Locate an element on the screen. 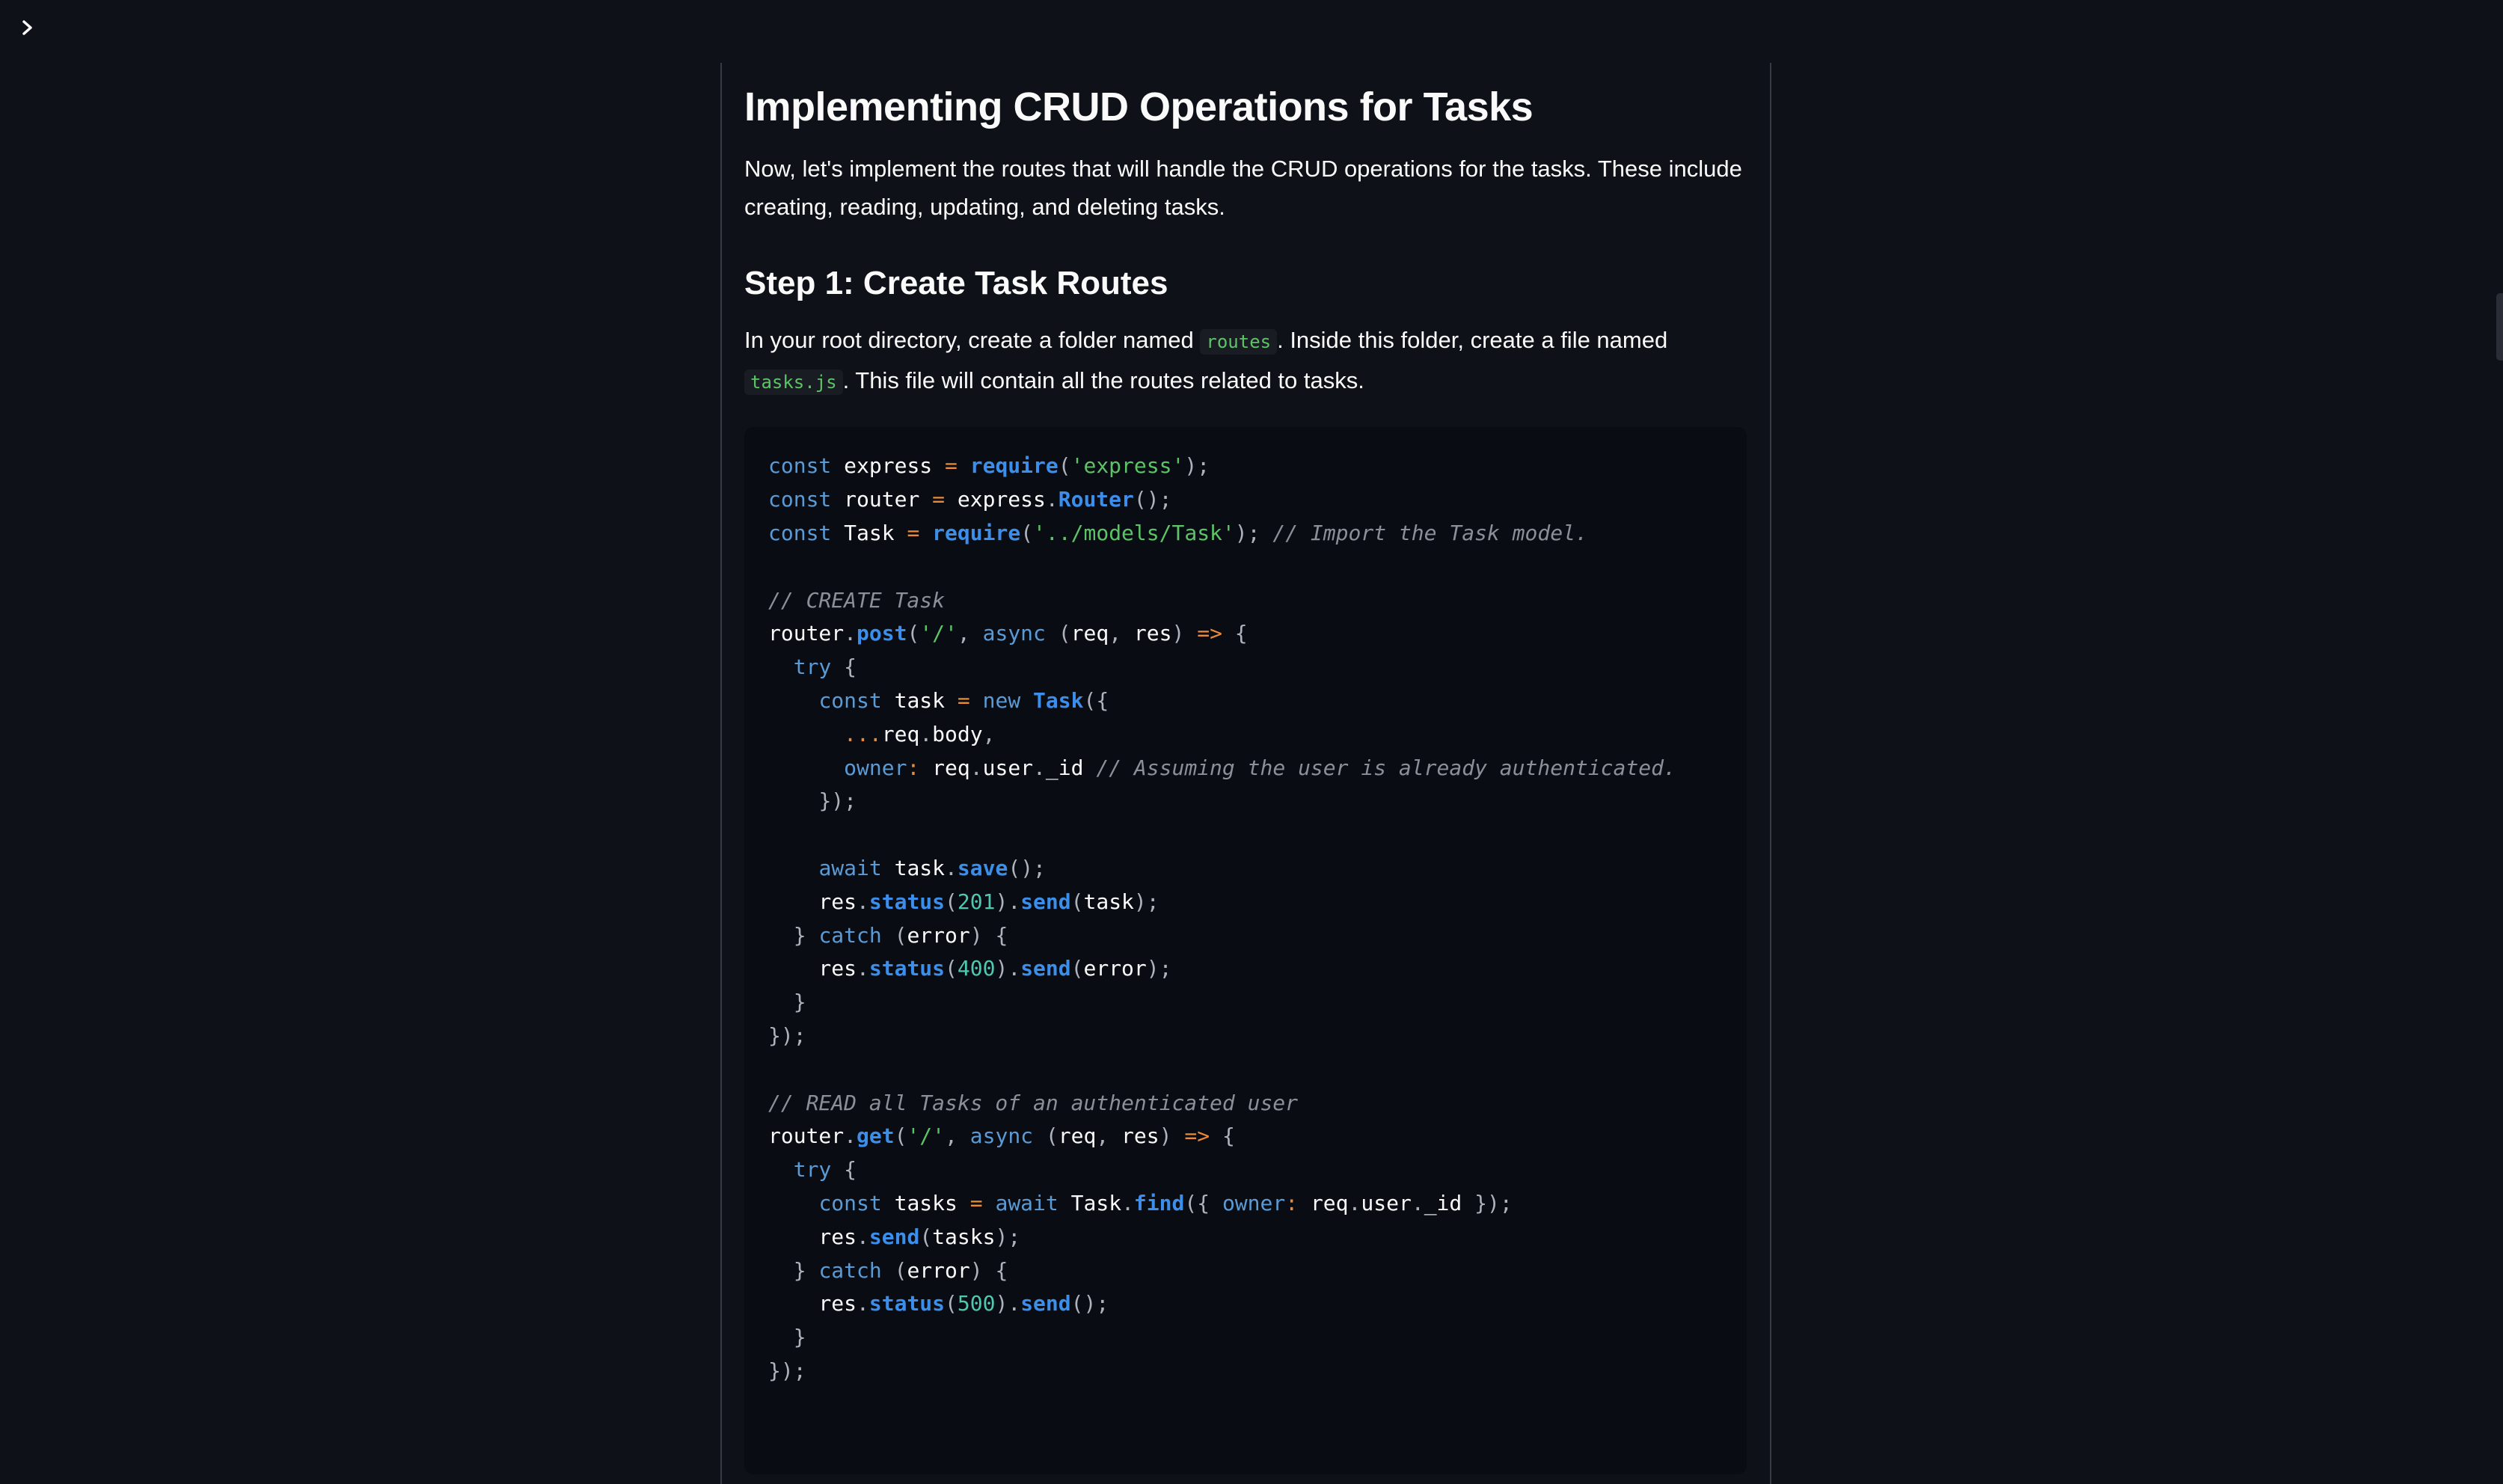 The image size is (2503, 1484). code-line: res.status(500).send(); is located at coordinates (939, 1303).